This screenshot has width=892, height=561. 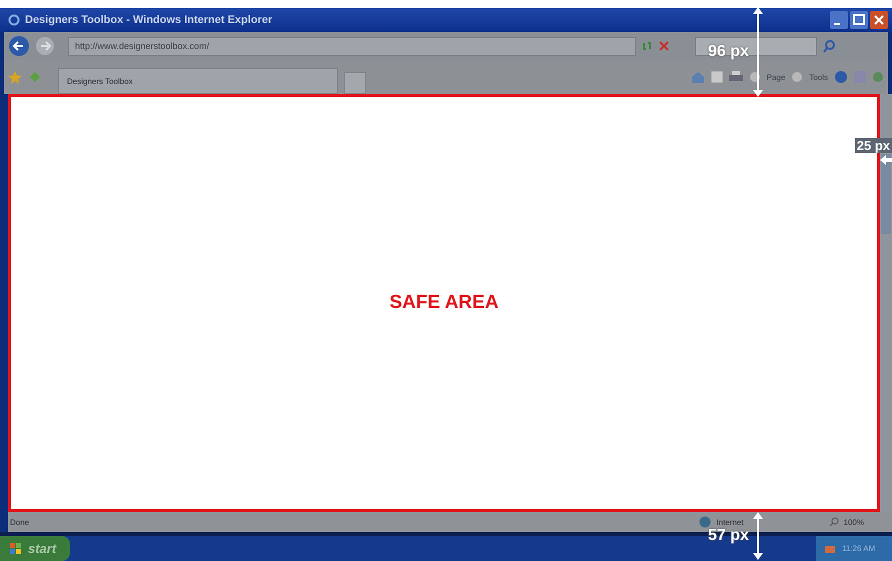 What do you see at coordinates (833, 522) in the screenshot?
I see `zoom-icon` at bounding box center [833, 522].